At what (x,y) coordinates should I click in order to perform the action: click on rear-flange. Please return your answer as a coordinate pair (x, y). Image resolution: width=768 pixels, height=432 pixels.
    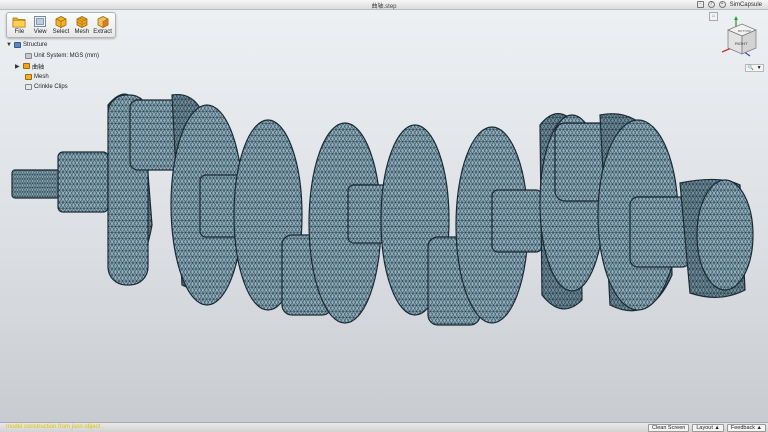
    Looking at the image, I should click on (725, 235).